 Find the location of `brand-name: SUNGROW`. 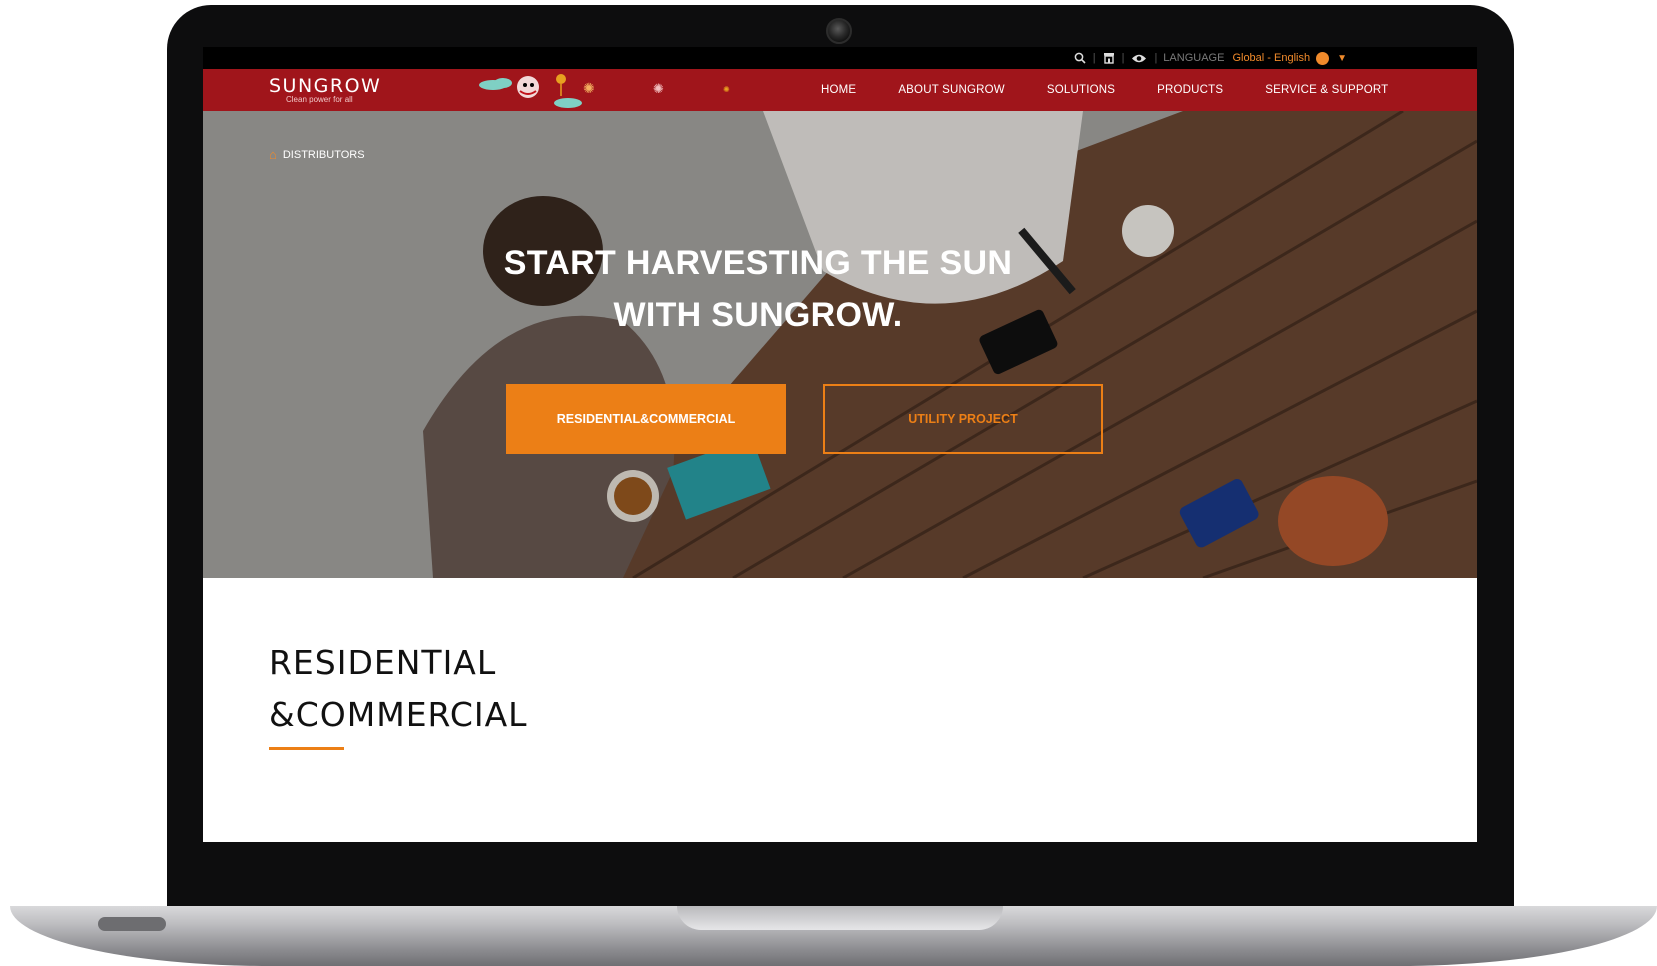

brand-name: SUNGROW is located at coordinates (325, 86).